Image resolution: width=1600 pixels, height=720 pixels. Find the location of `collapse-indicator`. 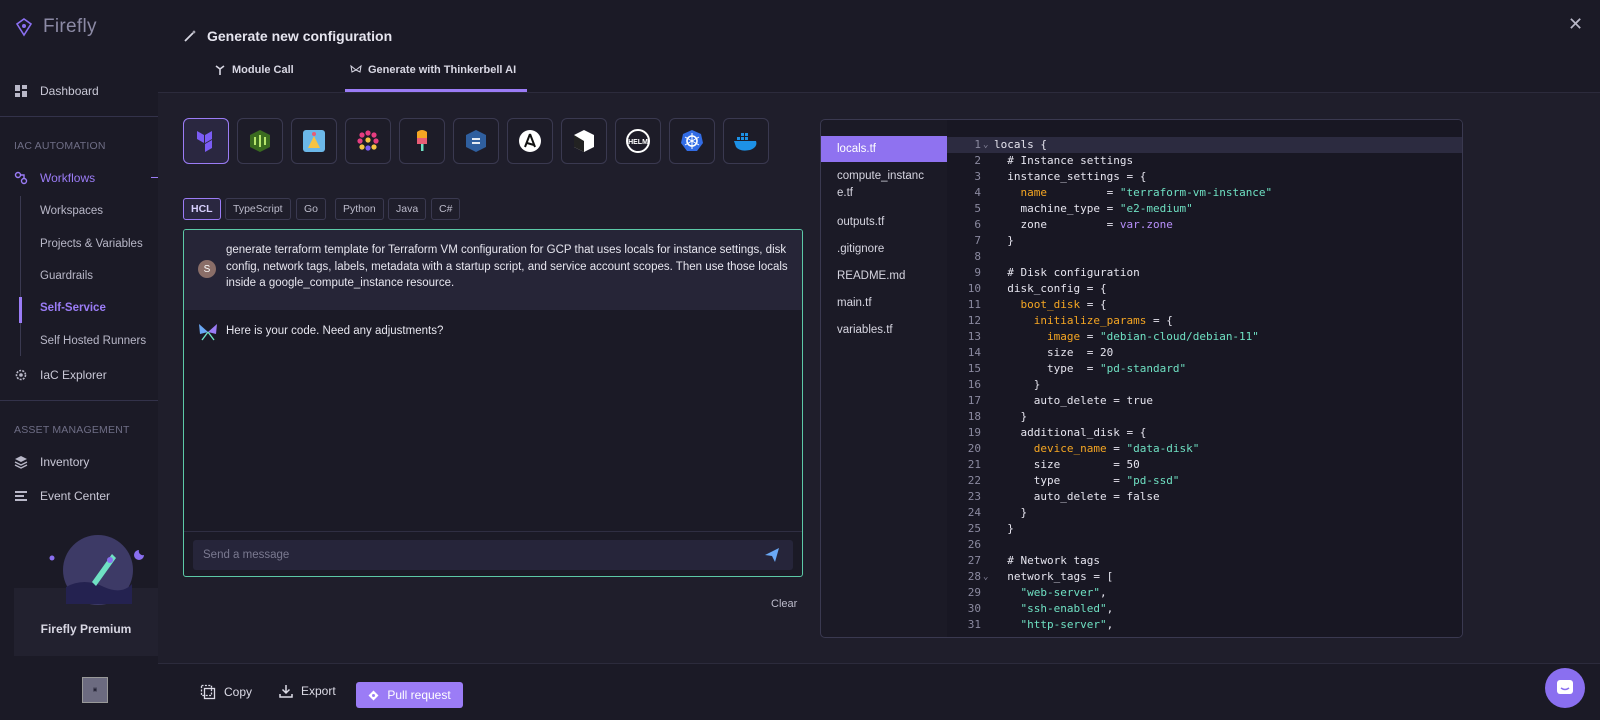

collapse-indicator is located at coordinates (154, 177).